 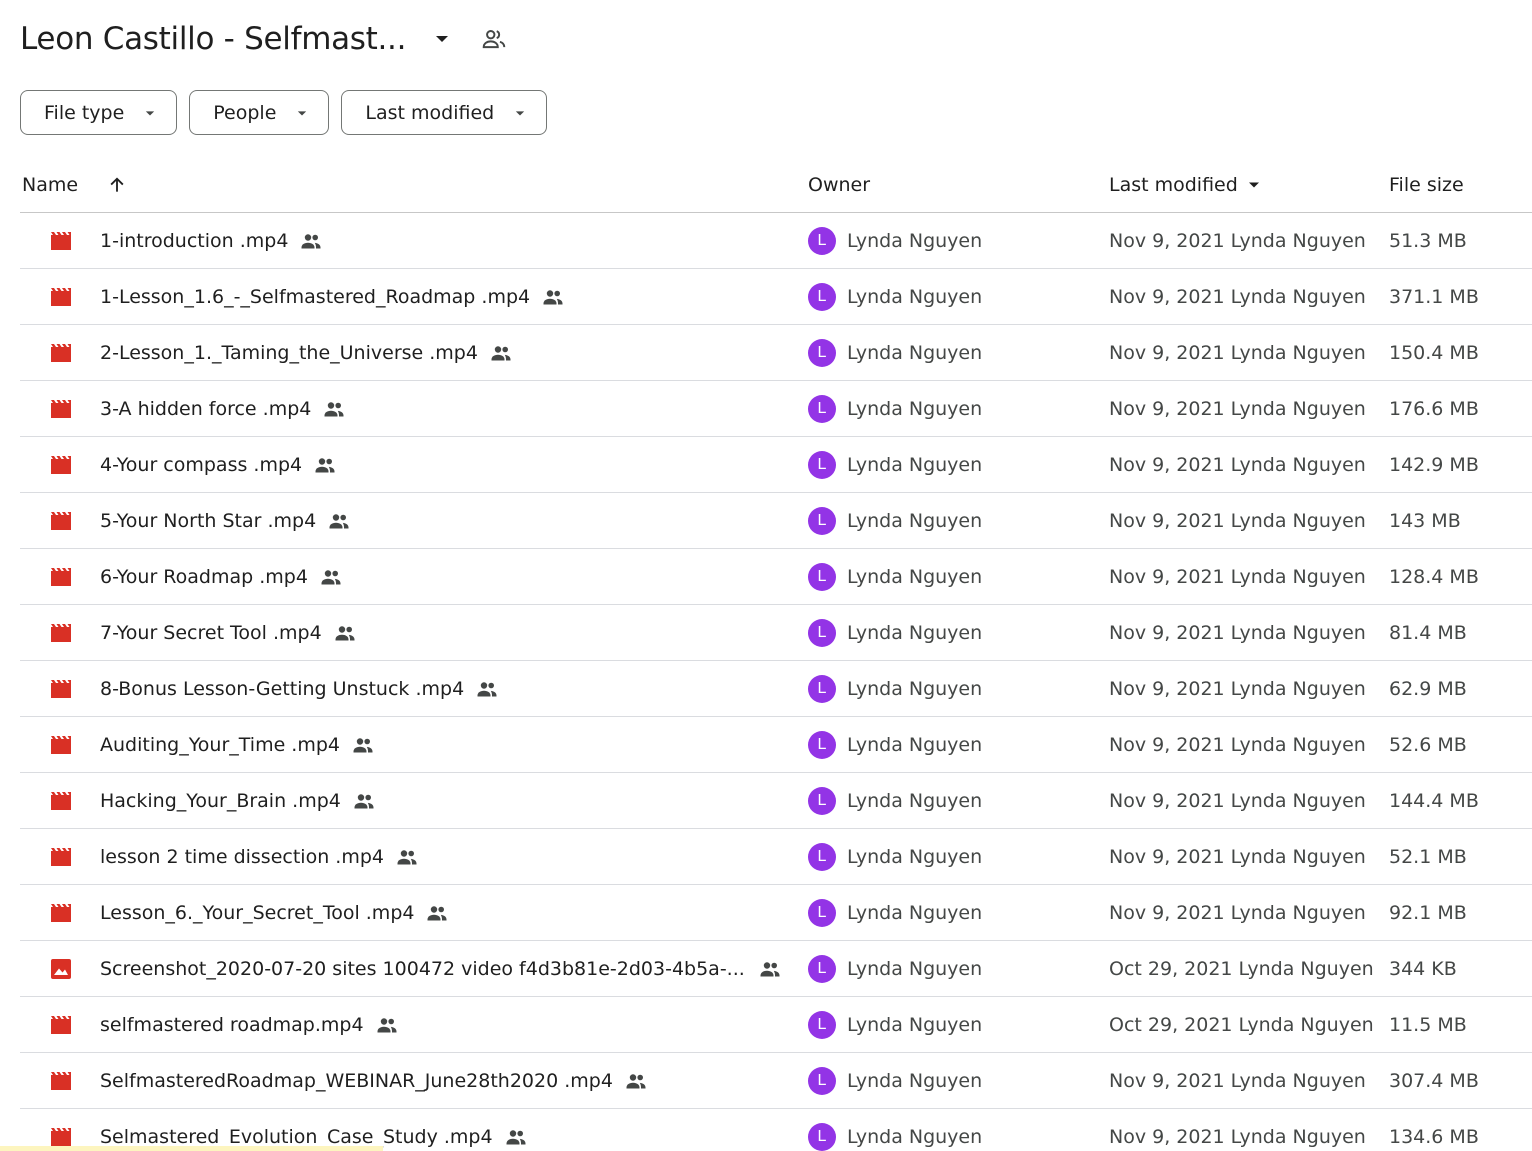 What do you see at coordinates (220, 745) in the screenshot?
I see `file-name: Auditing_Your_Time .mp4` at bounding box center [220, 745].